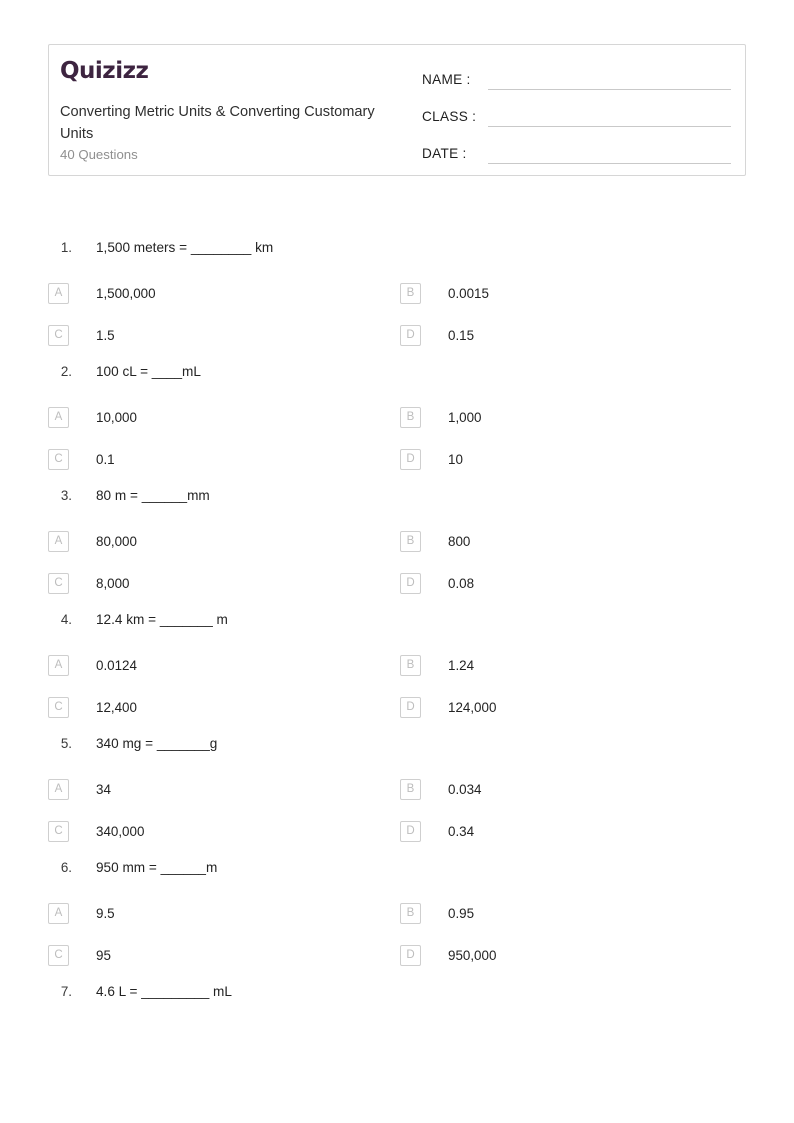 This screenshot has width=794, height=1123. What do you see at coordinates (224, 293) in the screenshot?
I see `answer-option: A 1,500,000` at bounding box center [224, 293].